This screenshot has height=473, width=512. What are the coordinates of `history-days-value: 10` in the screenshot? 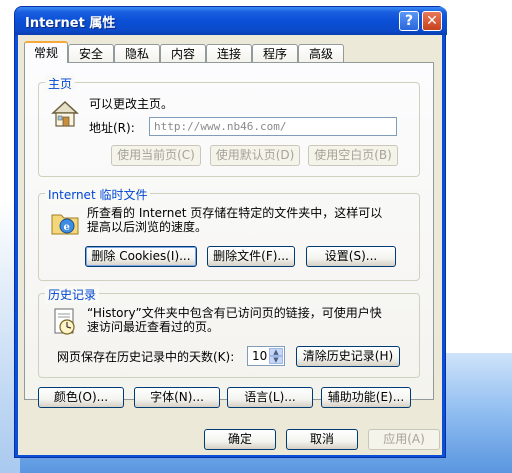 It's located at (260, 356).